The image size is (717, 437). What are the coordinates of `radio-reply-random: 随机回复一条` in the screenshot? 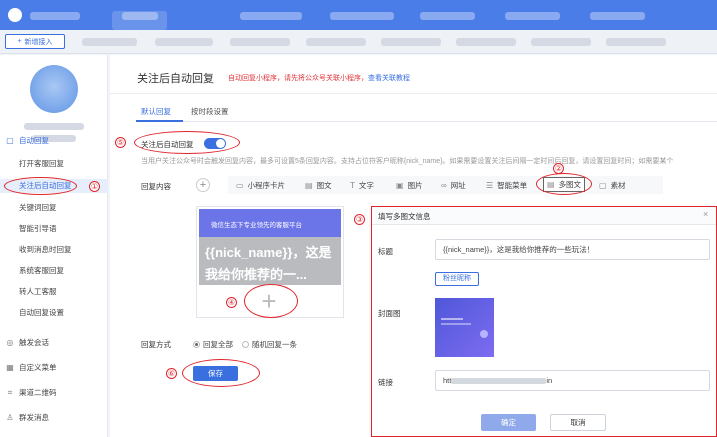 It's located at (269, 344).